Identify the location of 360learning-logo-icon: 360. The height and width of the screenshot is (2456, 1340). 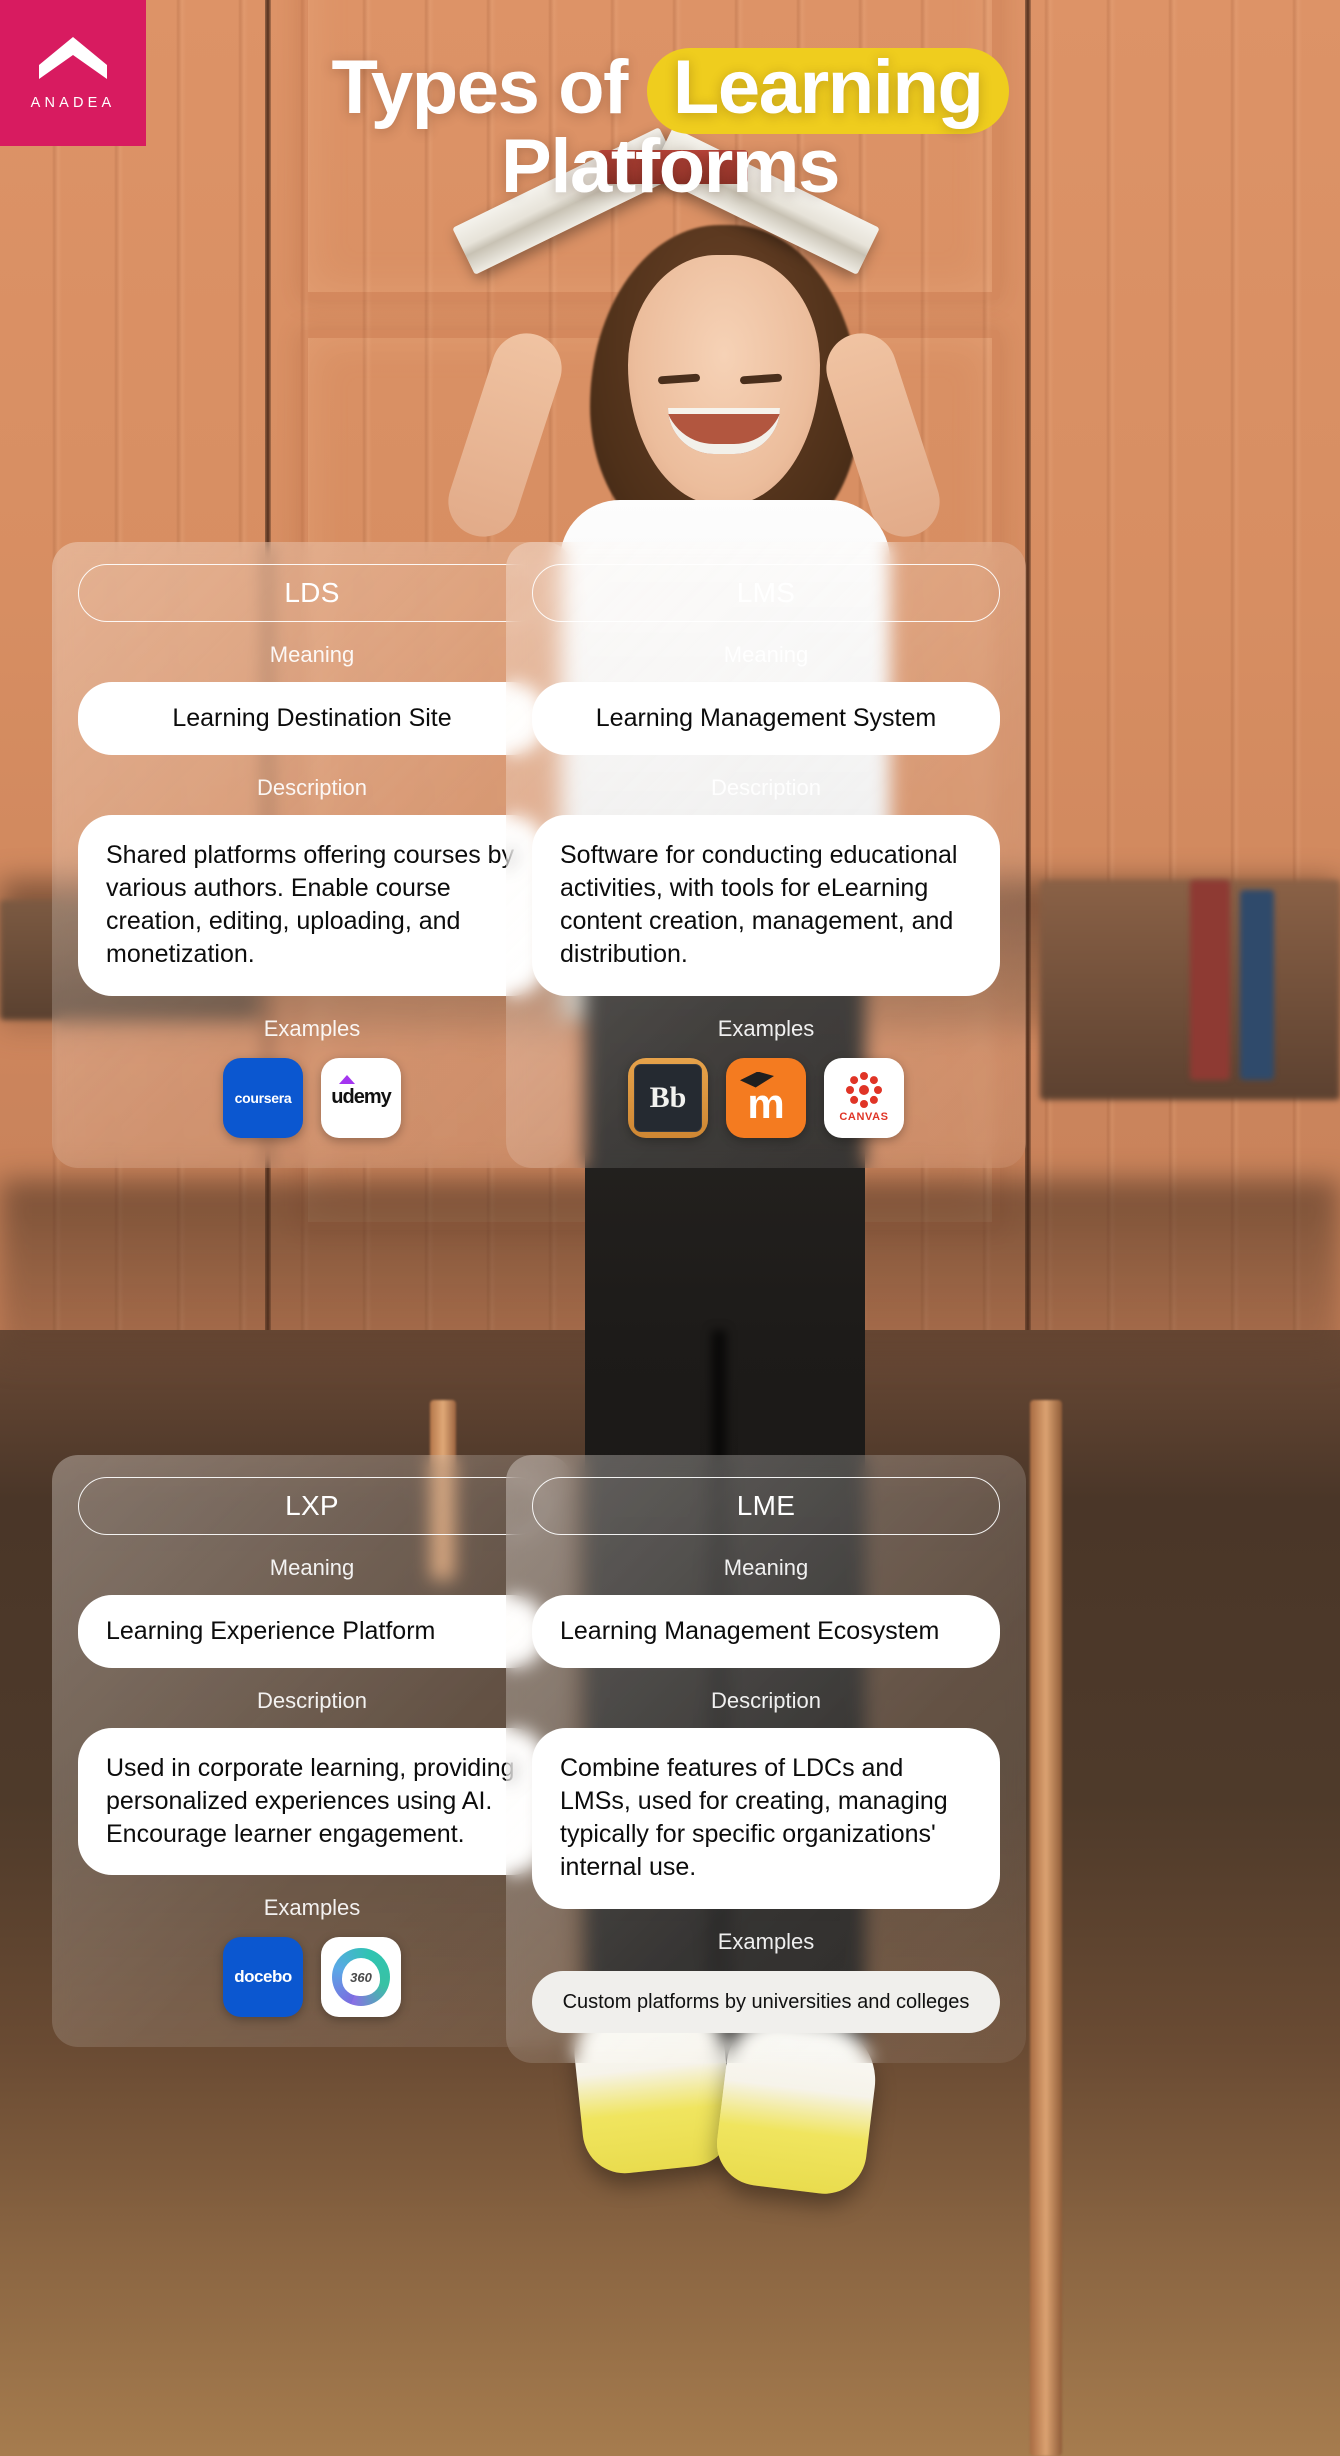
(361, 1977).